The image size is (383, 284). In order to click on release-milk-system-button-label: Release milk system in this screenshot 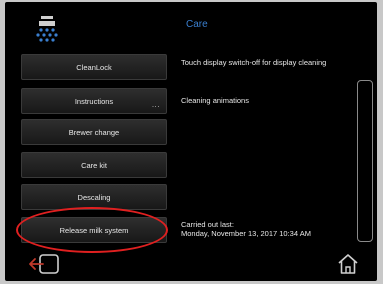, I will do `click(94, 230)`.